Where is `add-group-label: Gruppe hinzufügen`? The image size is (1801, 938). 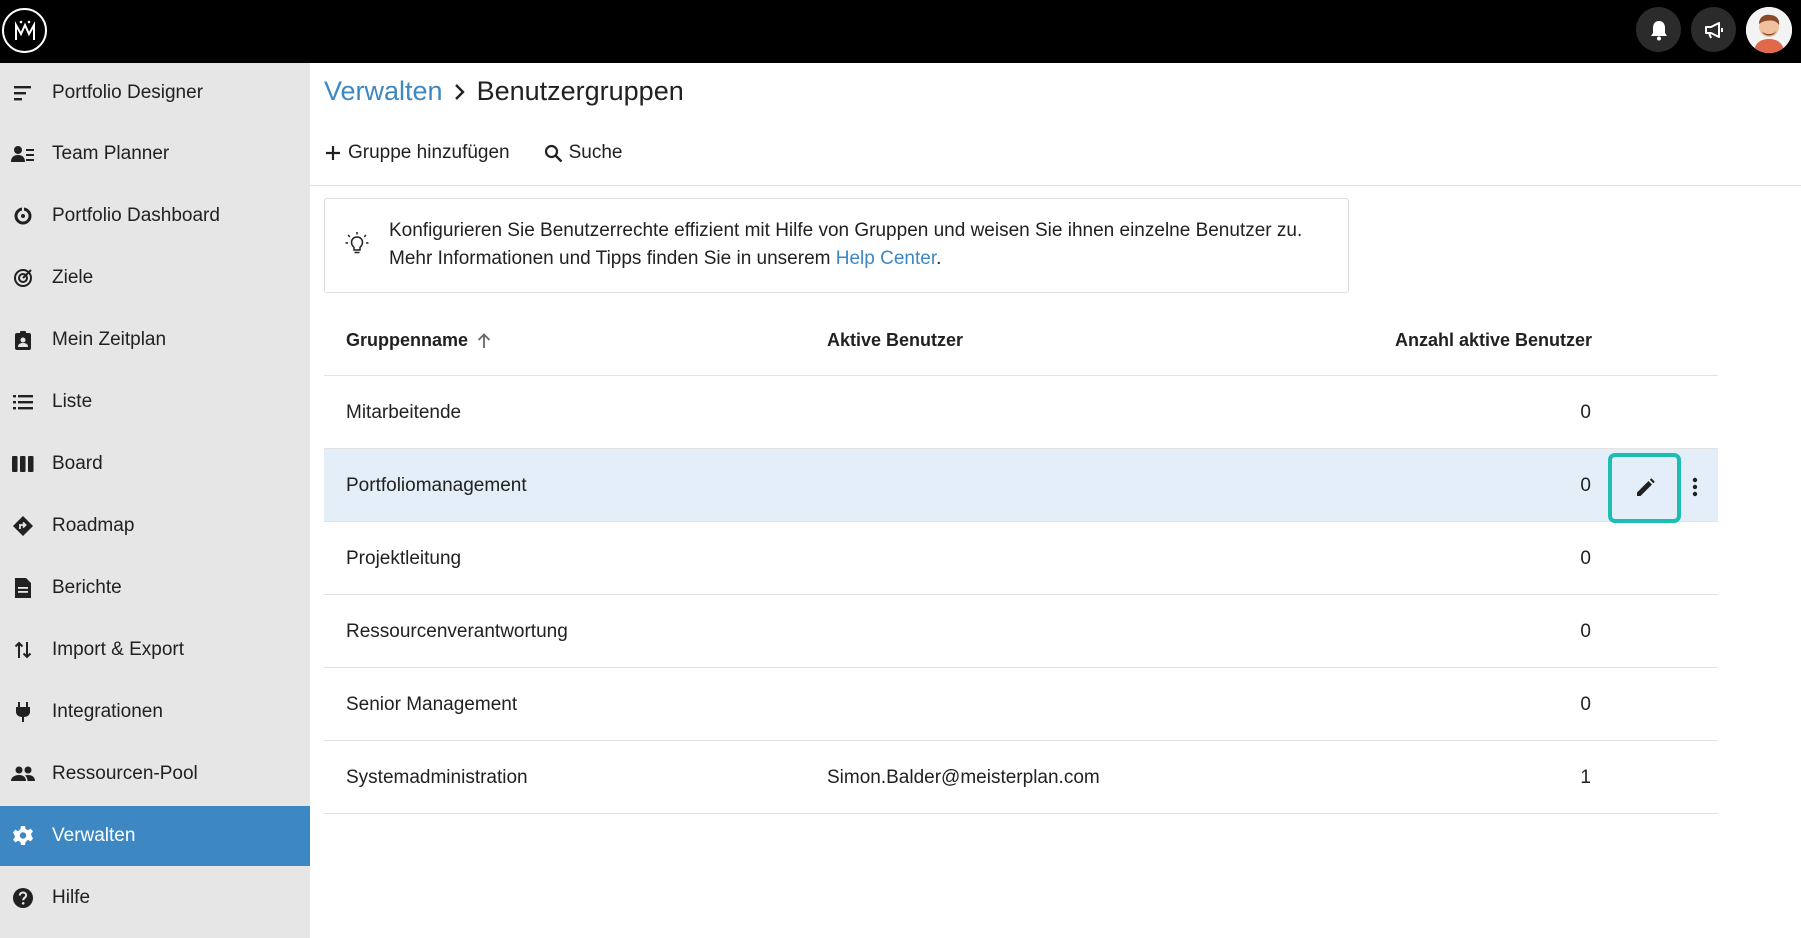
add-group-label: Gruppe hinzufügen is located at coordinates (429, 152).